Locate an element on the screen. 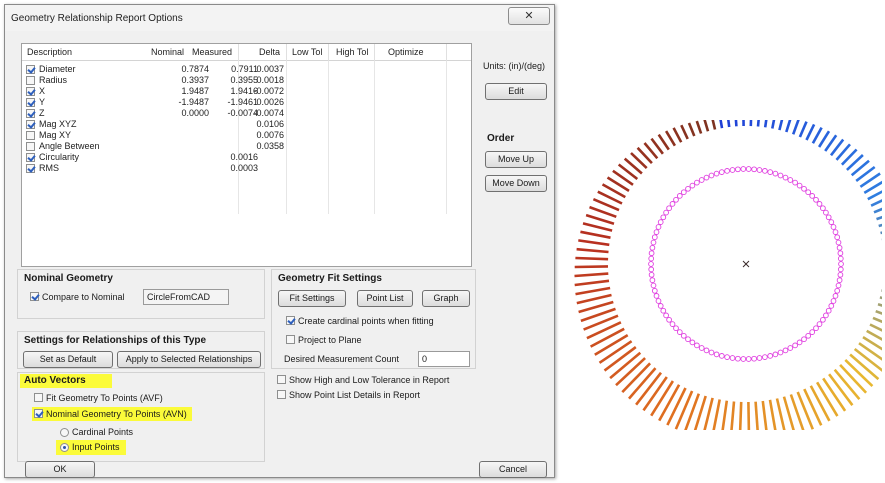  nominal-geometry-title: Nominal Geometry is located at coordinates (68, 278).